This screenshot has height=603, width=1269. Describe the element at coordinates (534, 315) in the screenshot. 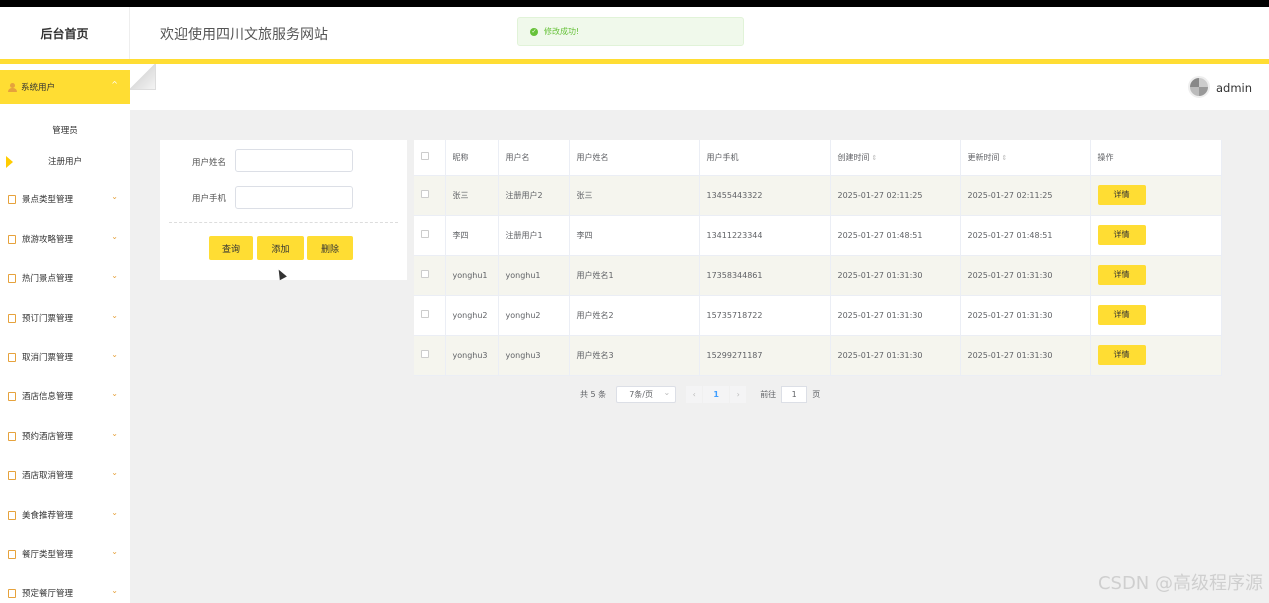

I see `cell-username: yonghu2` at that location.